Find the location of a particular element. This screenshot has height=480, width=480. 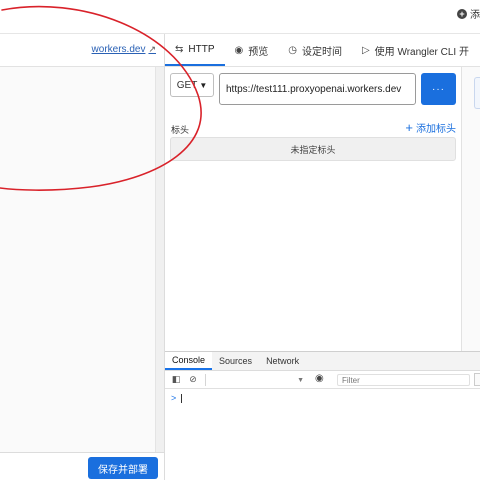

tab-preview: ◉ 预览 is located at coordinates (252, 50).